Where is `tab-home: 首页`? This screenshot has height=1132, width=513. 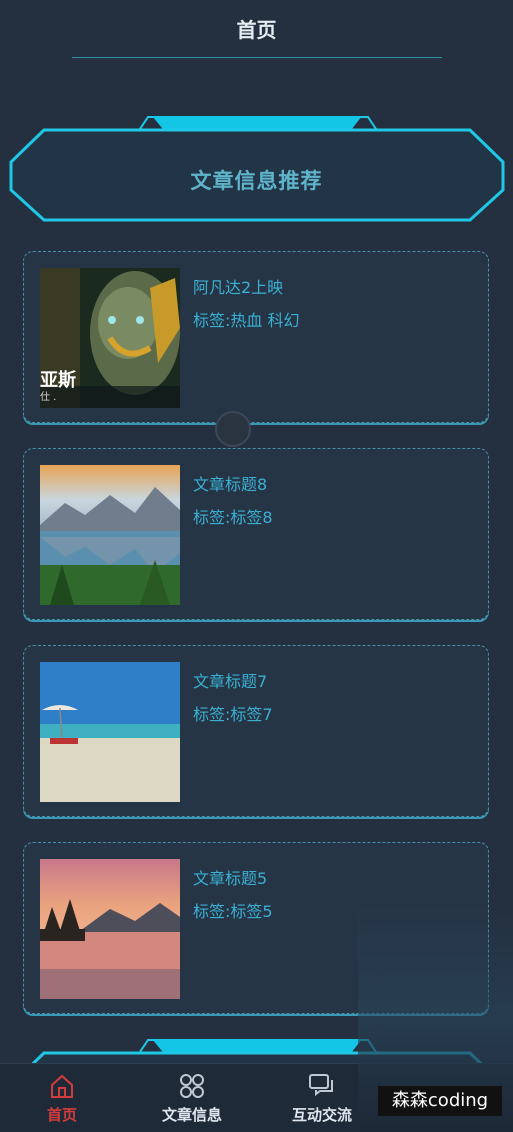 tab-home: 首页 is located at coordinates (62, 1098).